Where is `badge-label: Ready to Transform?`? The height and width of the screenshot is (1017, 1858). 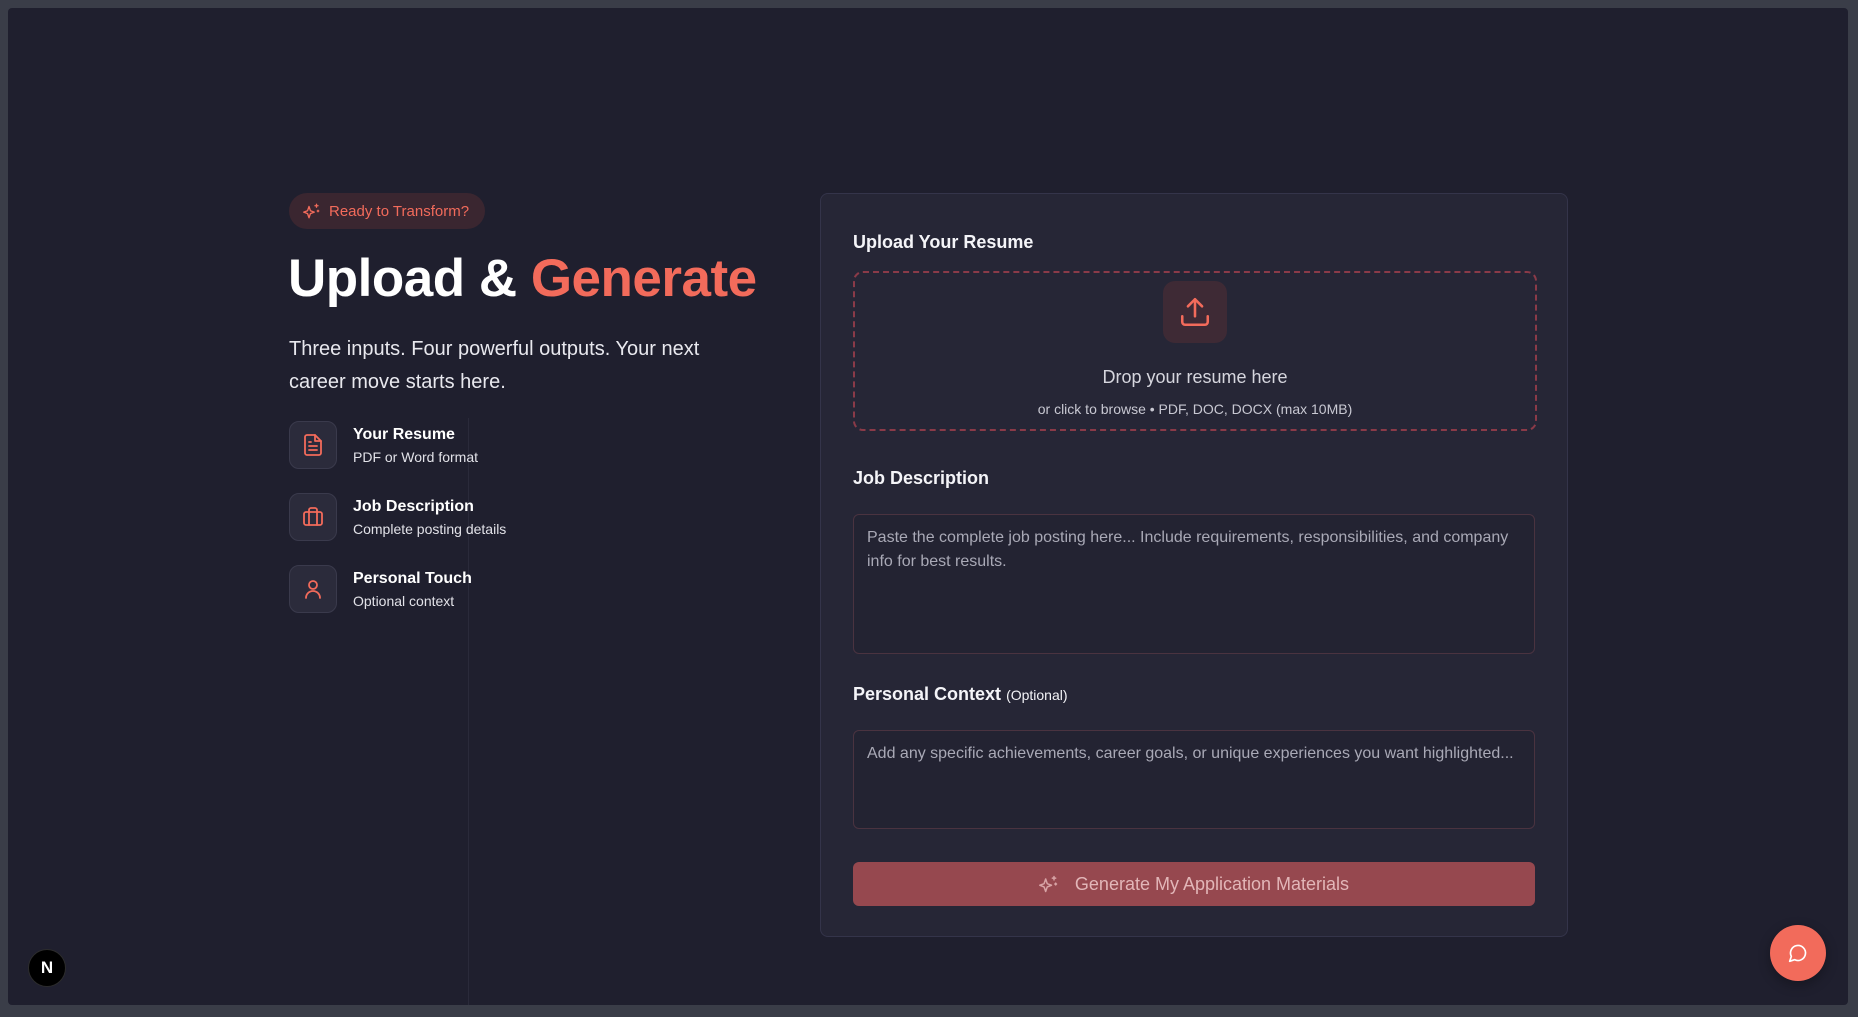
badge-label: Ready to Transform? is located at coordinates (399, 211).